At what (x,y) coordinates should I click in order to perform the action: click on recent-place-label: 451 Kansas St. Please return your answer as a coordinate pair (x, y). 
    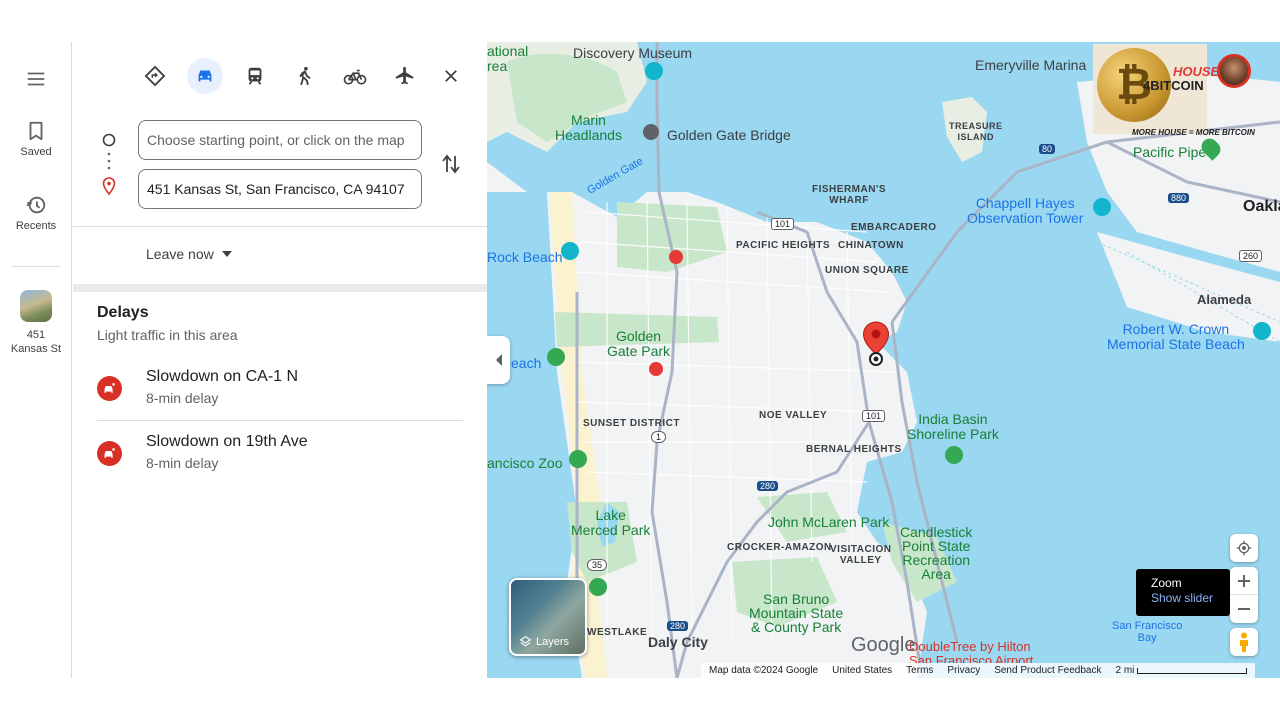
    Looking at the image, I should click on (36, 342).